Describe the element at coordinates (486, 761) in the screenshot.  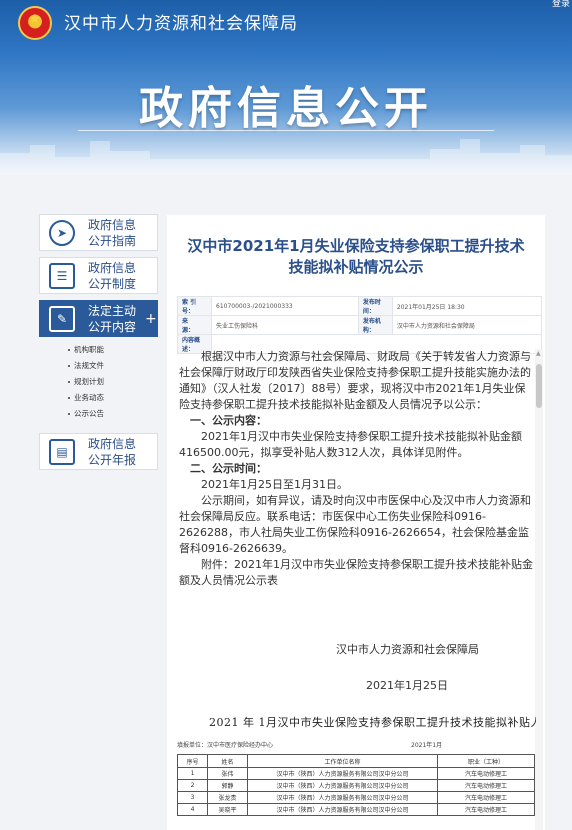
I see `table-header: 职业（工种）` at that location.